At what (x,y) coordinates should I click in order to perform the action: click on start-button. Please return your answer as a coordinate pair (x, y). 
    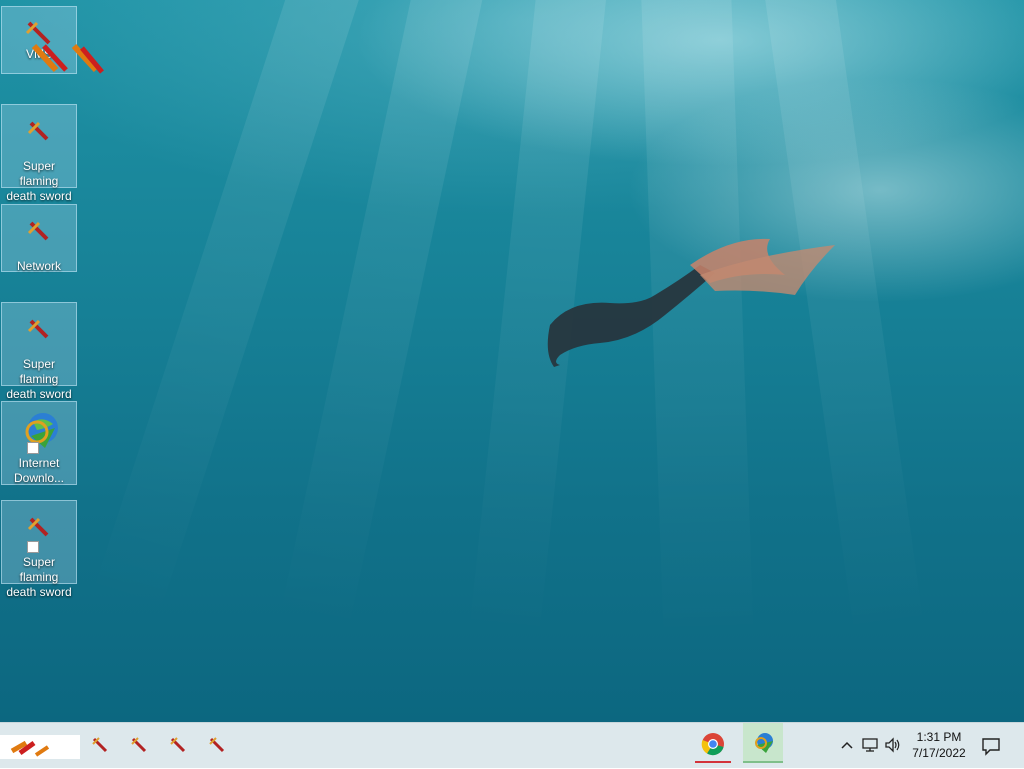
    Looking at the image, I should click on (40, 747).